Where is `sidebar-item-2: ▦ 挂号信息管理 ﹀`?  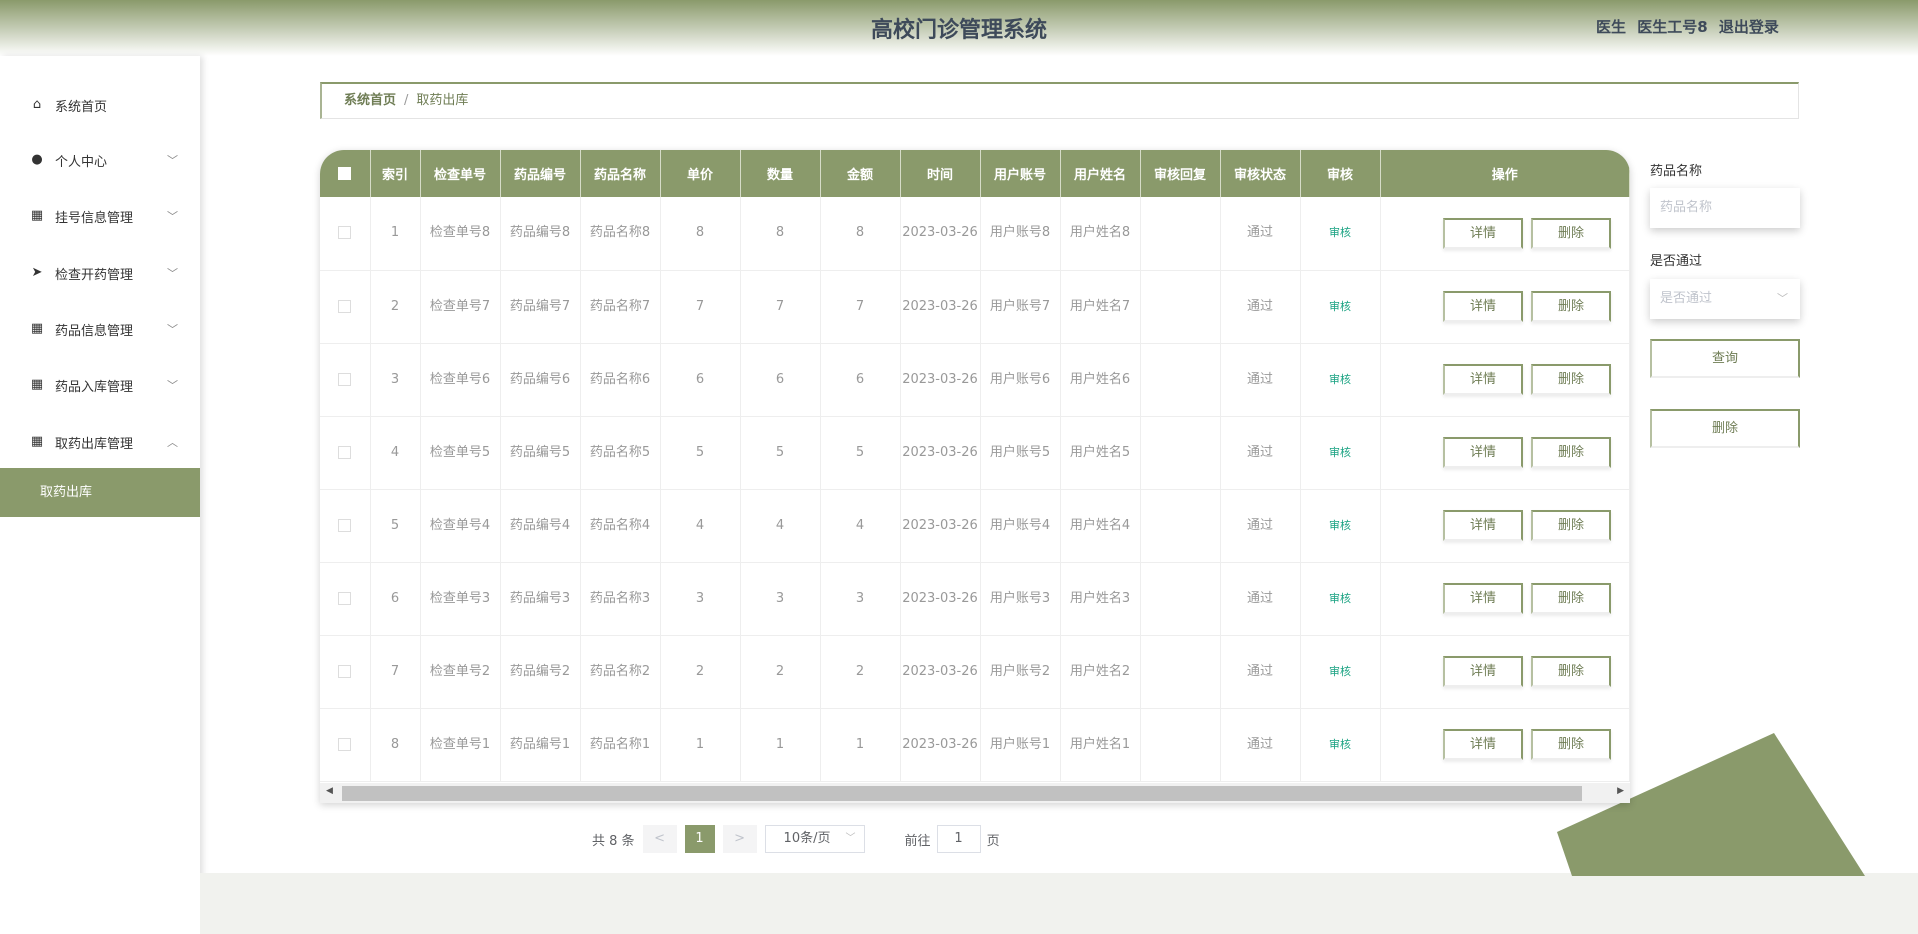 sidebar-item-2: ▦ 挂号信息管理 ﹀ is located at coordinates (100, 216).